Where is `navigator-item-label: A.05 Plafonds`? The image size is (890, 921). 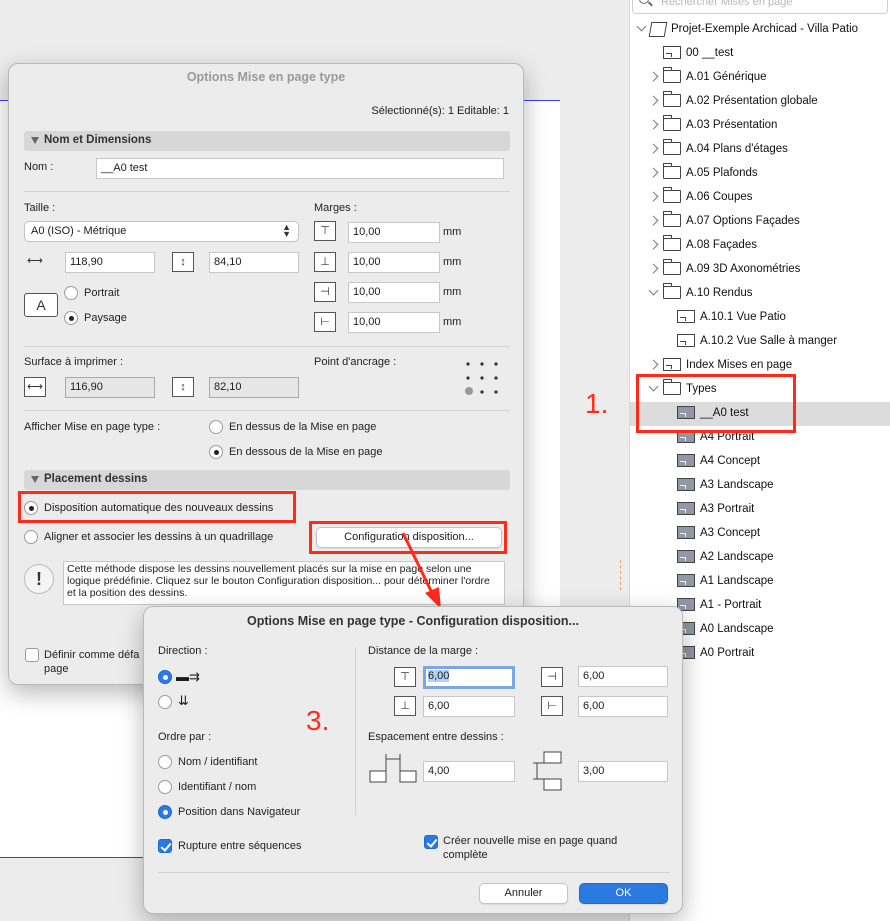
navigator-item-label: A.05 Plafonds is located at coordinates (722, 173).